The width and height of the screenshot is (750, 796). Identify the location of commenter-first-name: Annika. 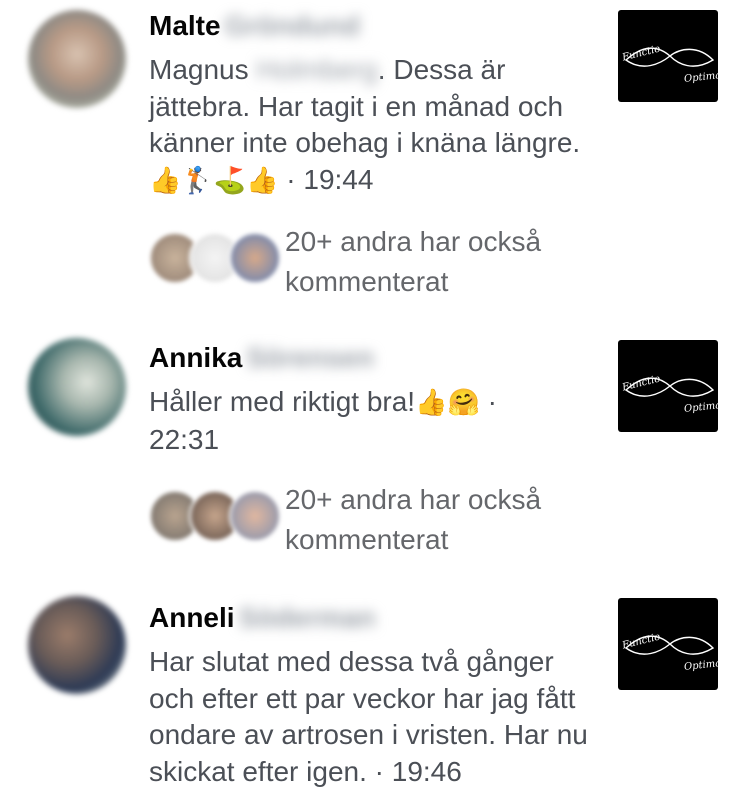
(195, 357).